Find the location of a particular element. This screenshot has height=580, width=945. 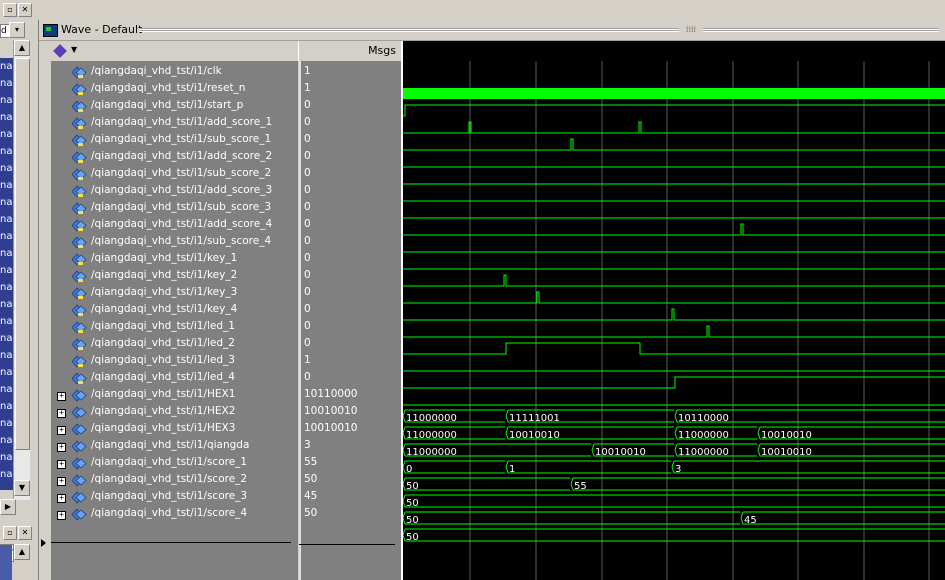

signal-row: /qiangdaqi_vhd_tst/i1/add_score_3 is located at coordinates (174, 191).